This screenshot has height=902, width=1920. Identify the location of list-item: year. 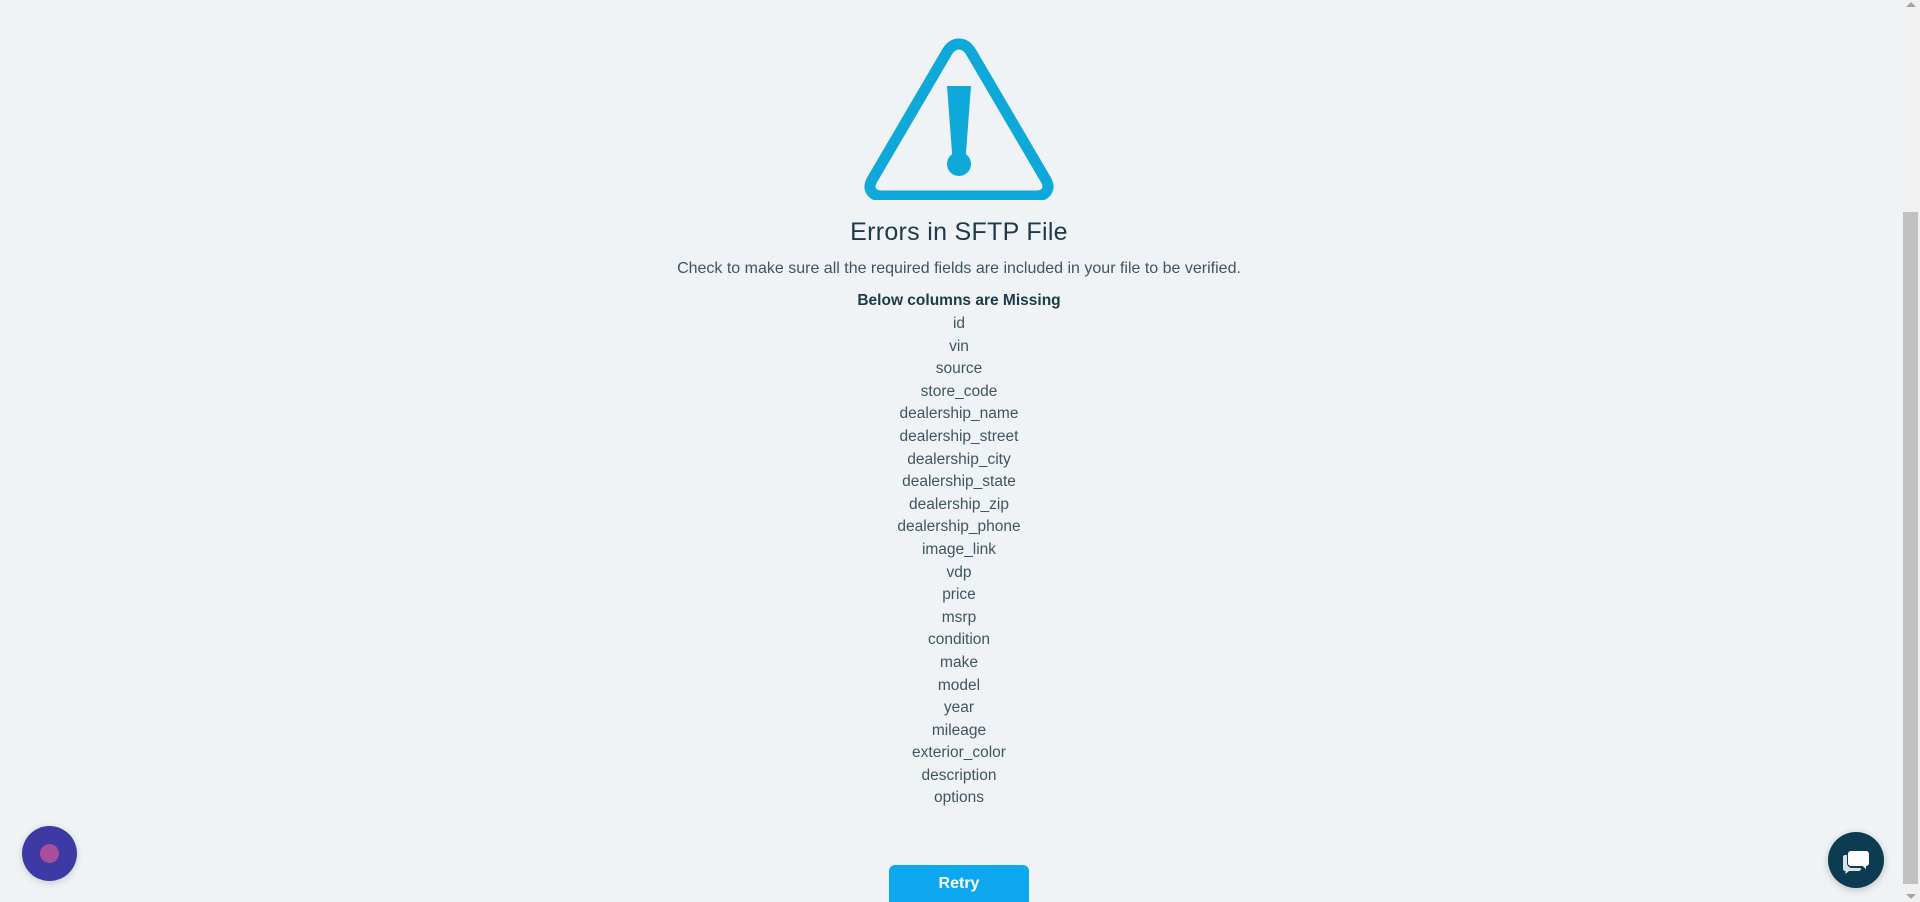
(959, 708).